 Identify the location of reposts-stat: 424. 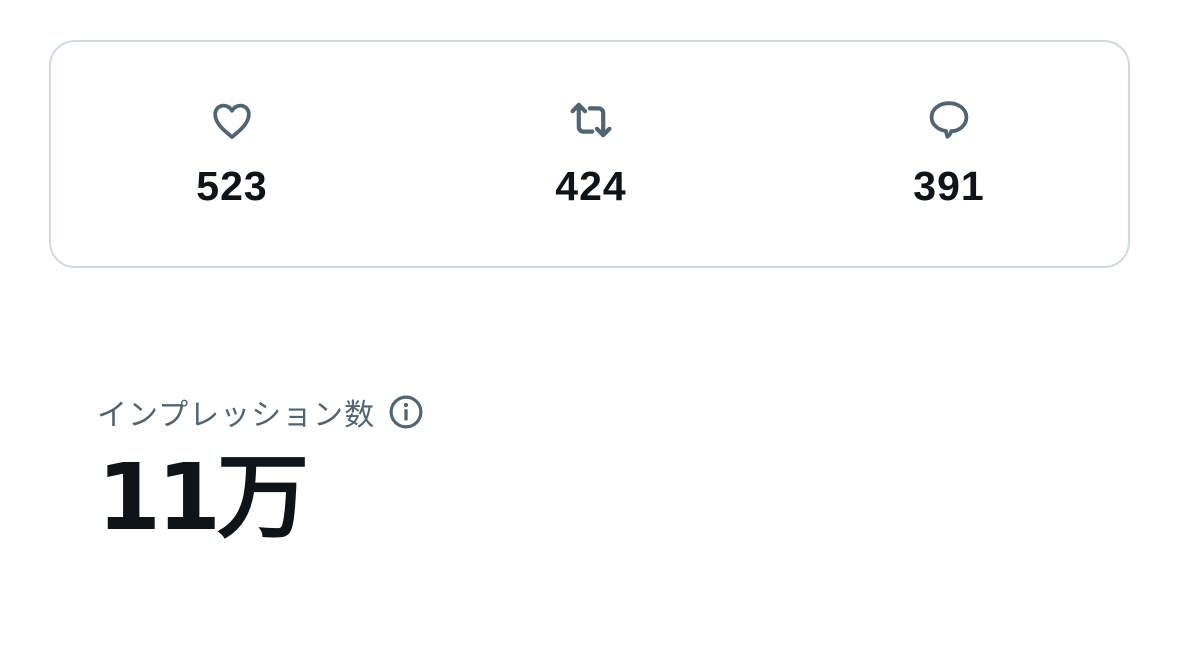
(591, 152).